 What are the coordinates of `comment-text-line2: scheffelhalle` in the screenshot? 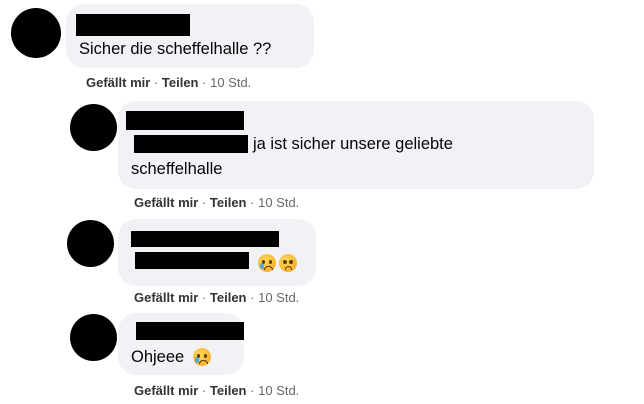 It's located at (177, 169).